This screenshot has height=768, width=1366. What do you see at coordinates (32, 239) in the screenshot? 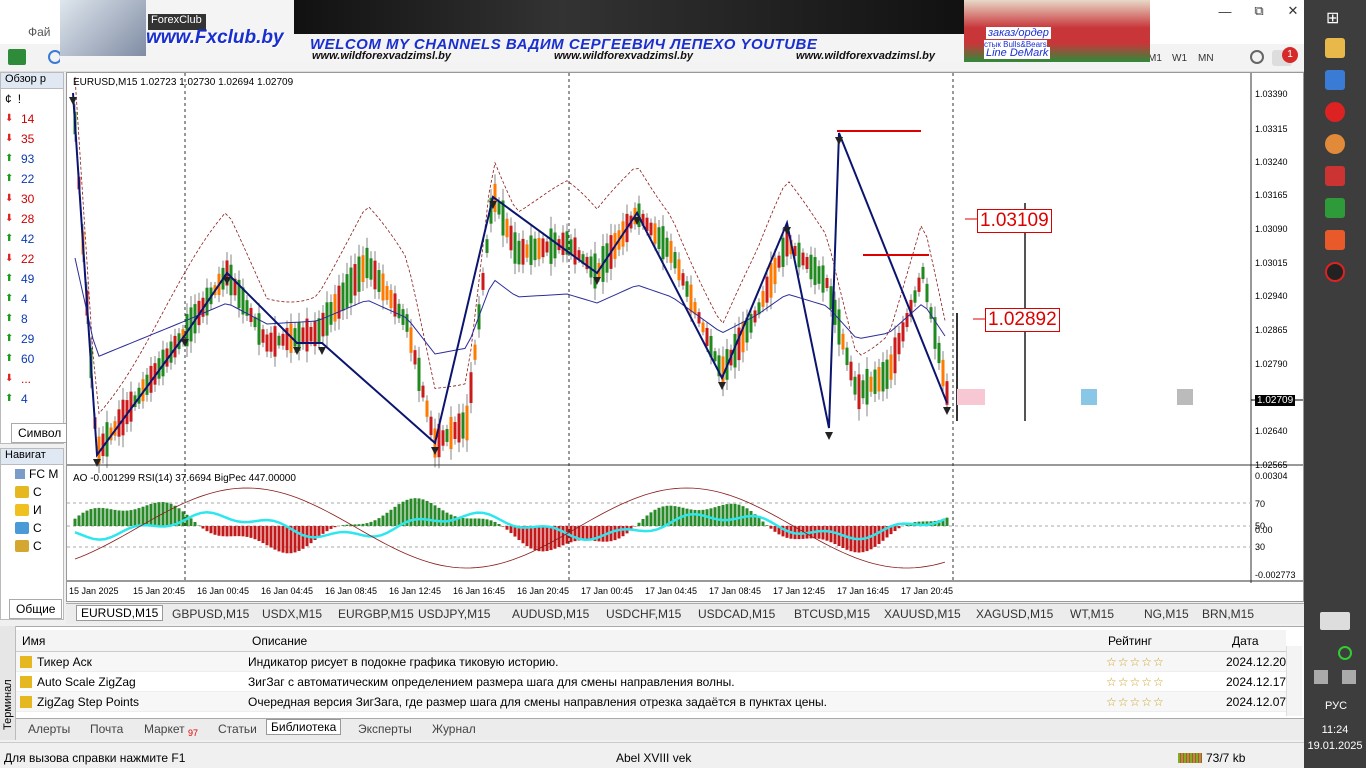
I see `market-watch-row: ⬆ 42` at bounding box center [32, 239].